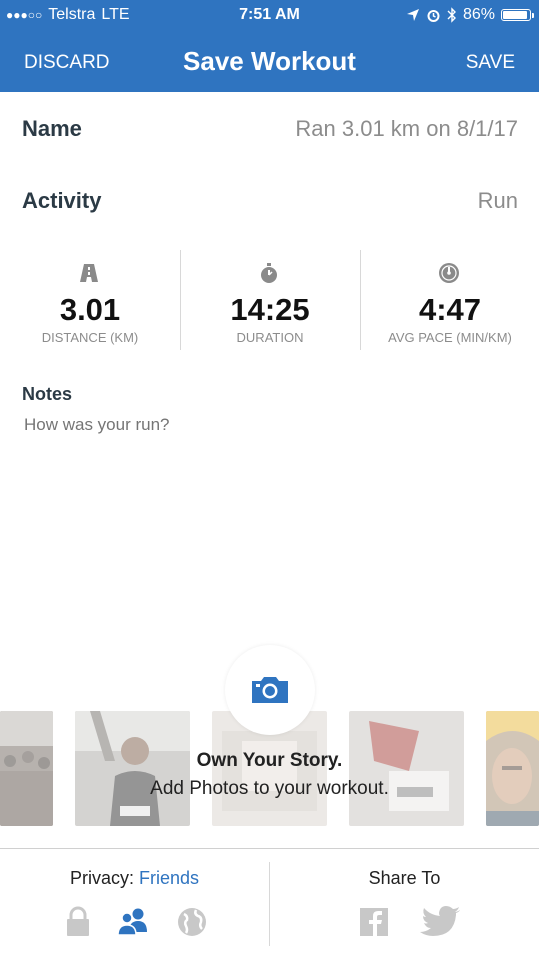  I want to click on distance-stat: 3.01 DISTANCE (KM), so click(90, 300).